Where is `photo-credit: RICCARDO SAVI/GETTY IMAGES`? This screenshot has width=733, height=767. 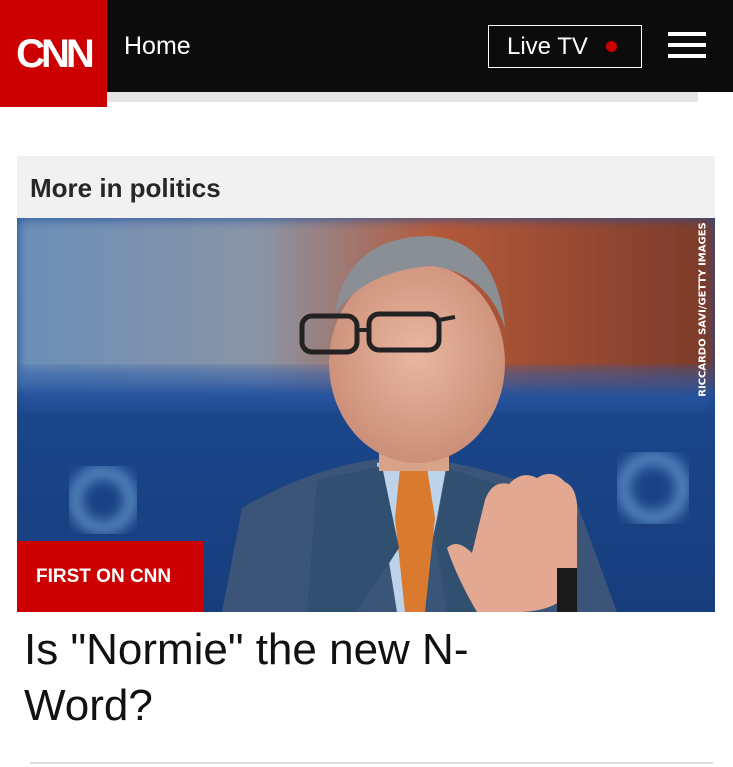 photo-credit: RICCARDO SAVI/GETTY IMAGES is located at coordinates (703, 309).